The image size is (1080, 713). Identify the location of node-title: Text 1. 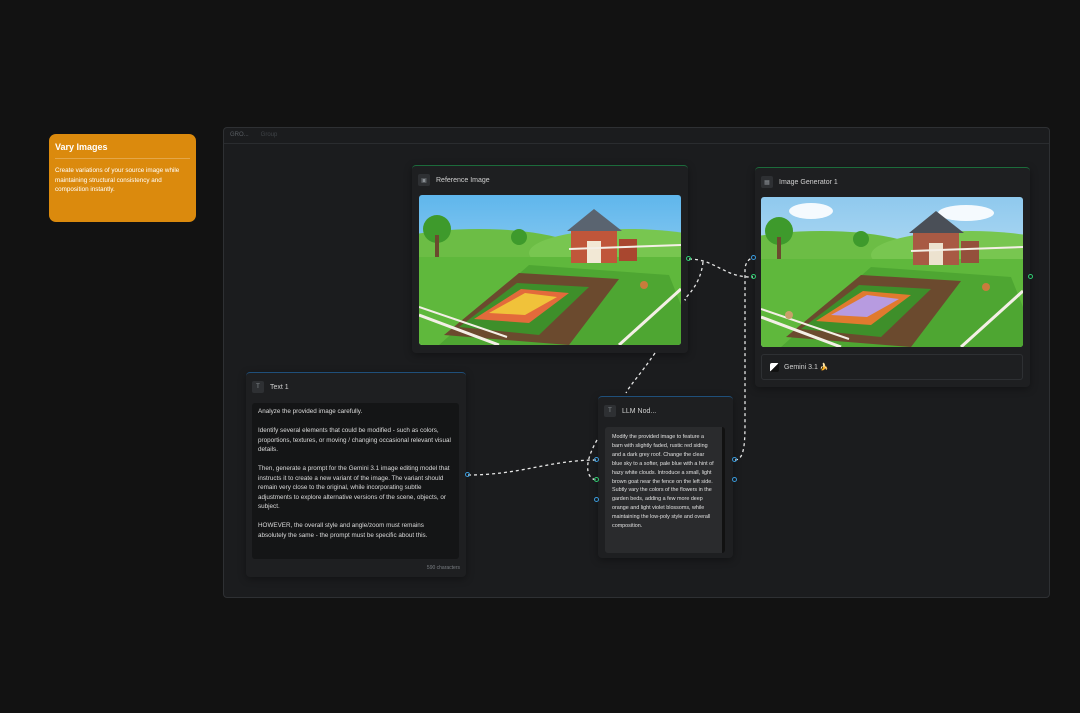
(279, 387).